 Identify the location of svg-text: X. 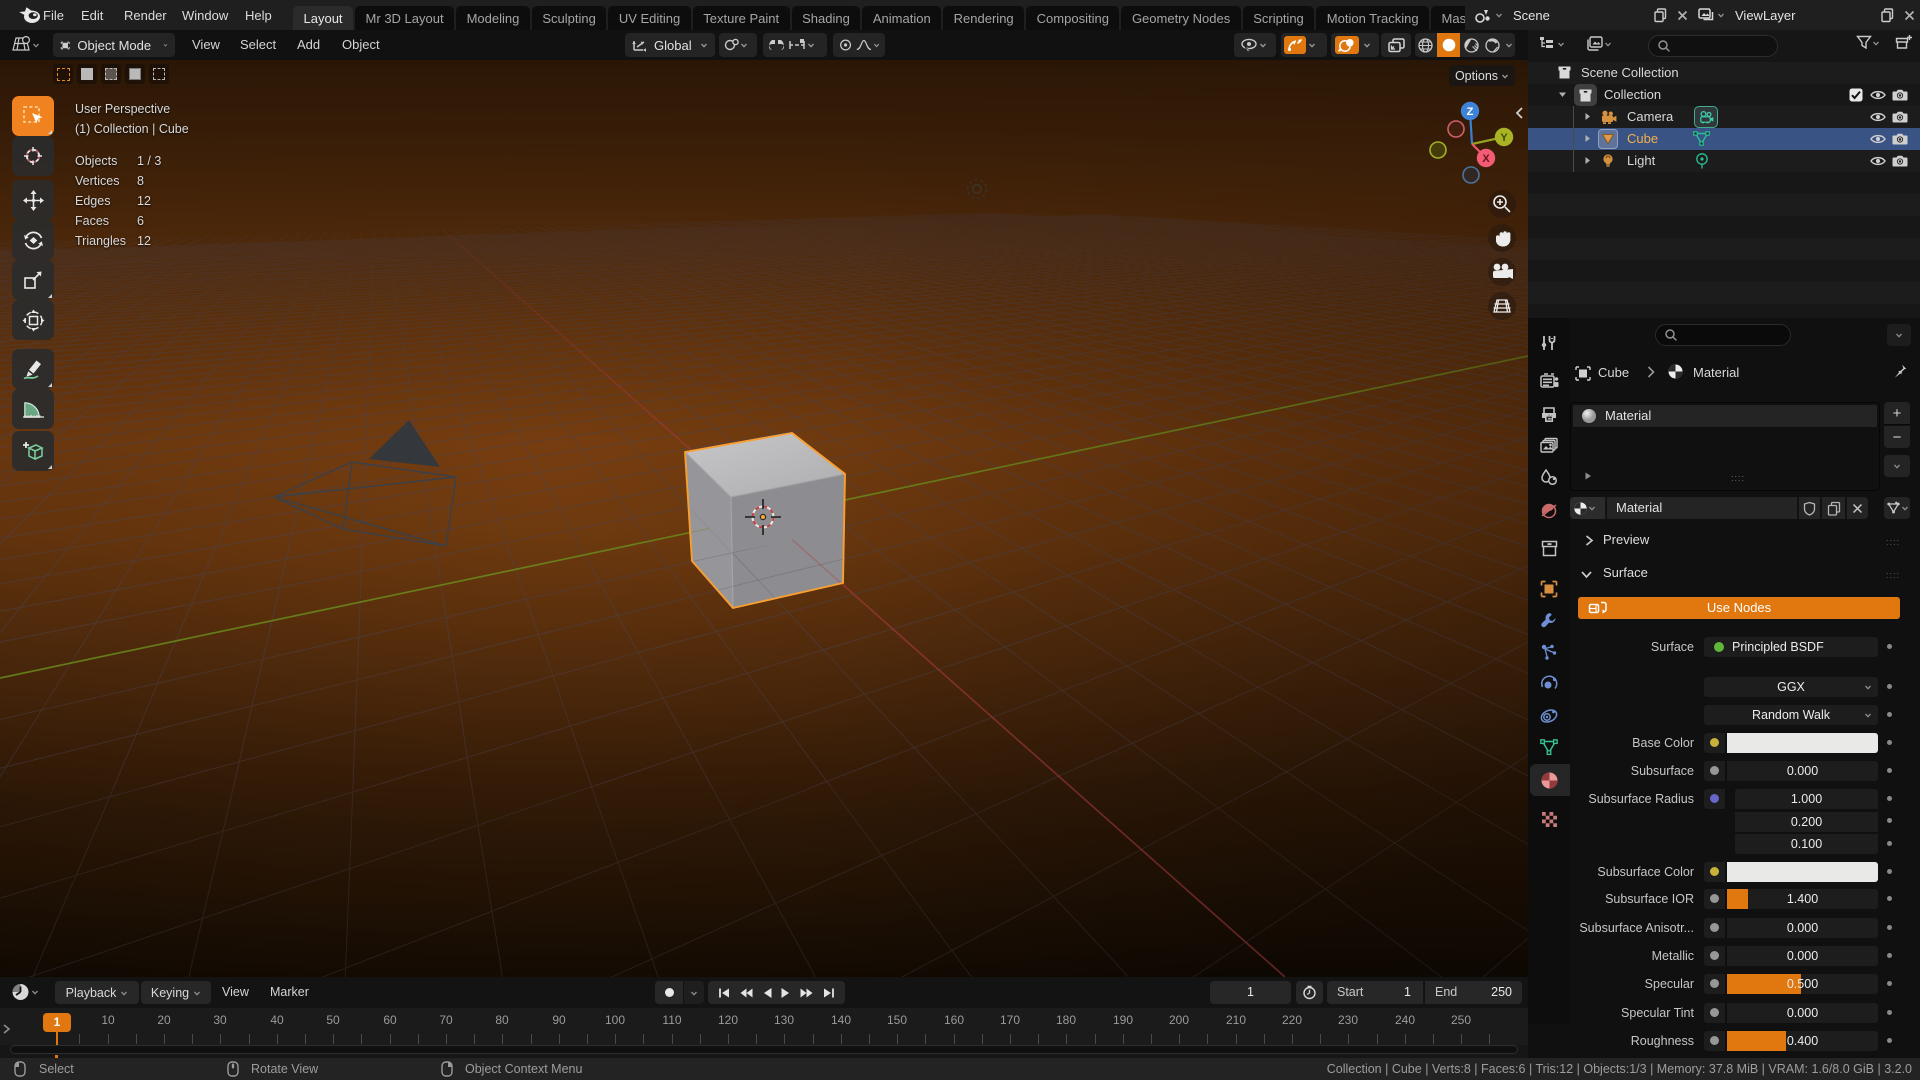
(1486, 159).